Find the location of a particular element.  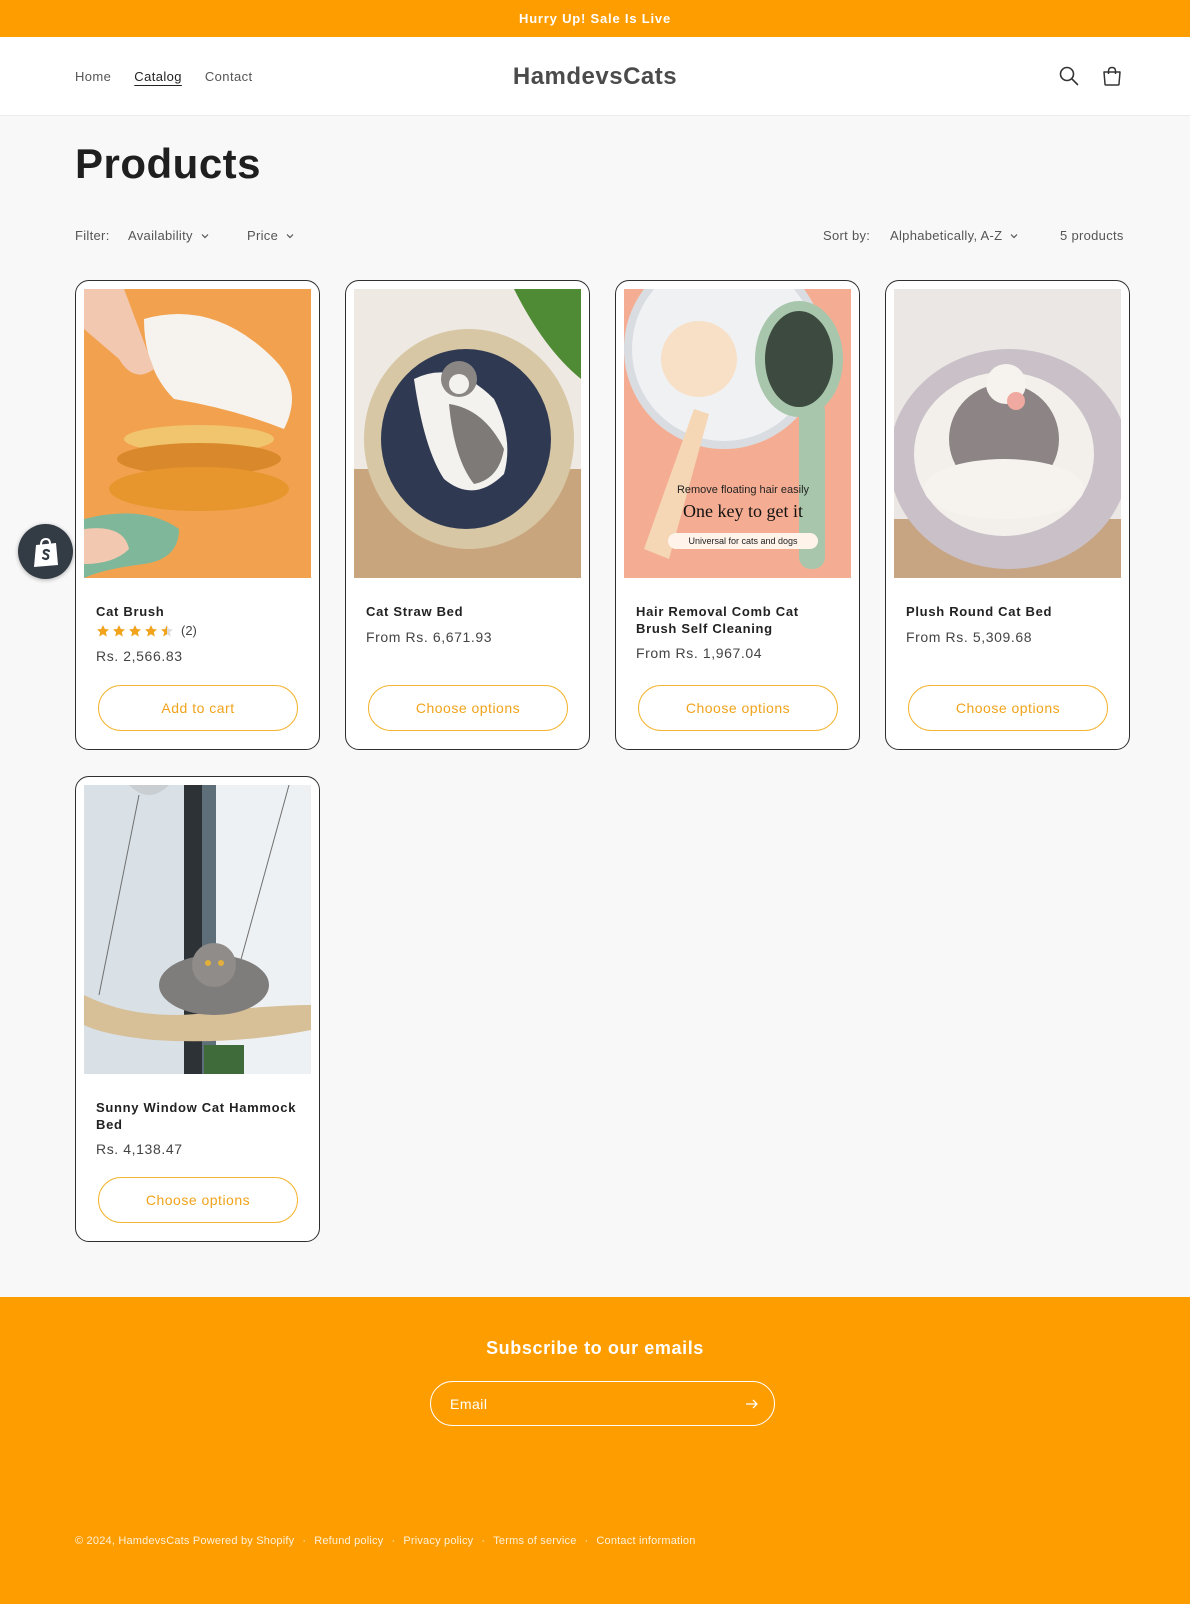

sort-select: Alphabetically, A-Z is located at coordinates (954, 235).